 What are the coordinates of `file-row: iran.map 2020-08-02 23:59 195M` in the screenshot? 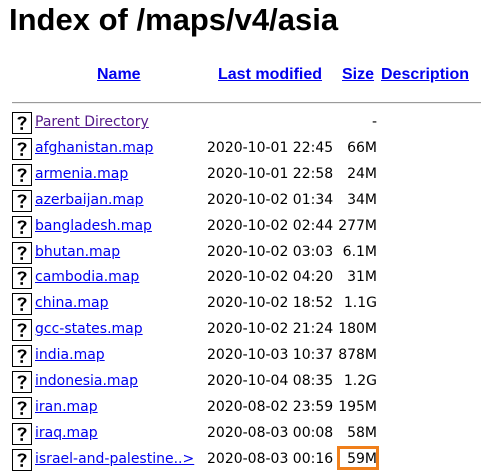 It's located at (240, 409).